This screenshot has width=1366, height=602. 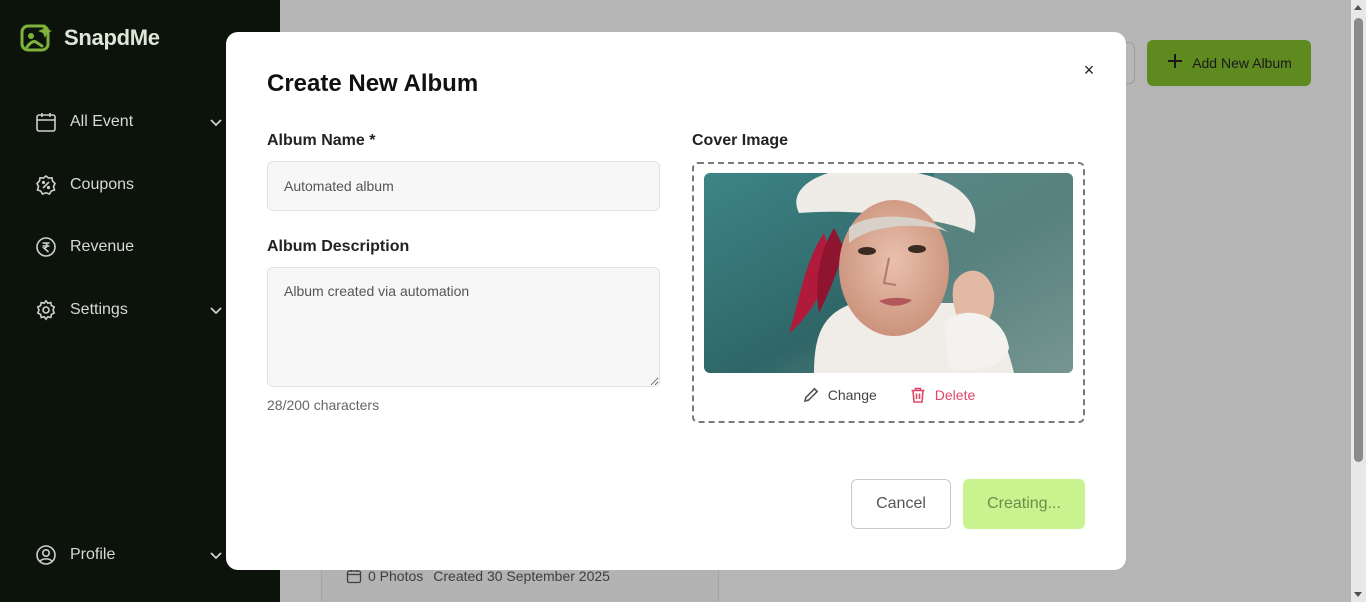 What do you see at coordinates (373, 83) in the screenshot?
I see `modal-title: Create New Album` at bounding box center [373, 83].